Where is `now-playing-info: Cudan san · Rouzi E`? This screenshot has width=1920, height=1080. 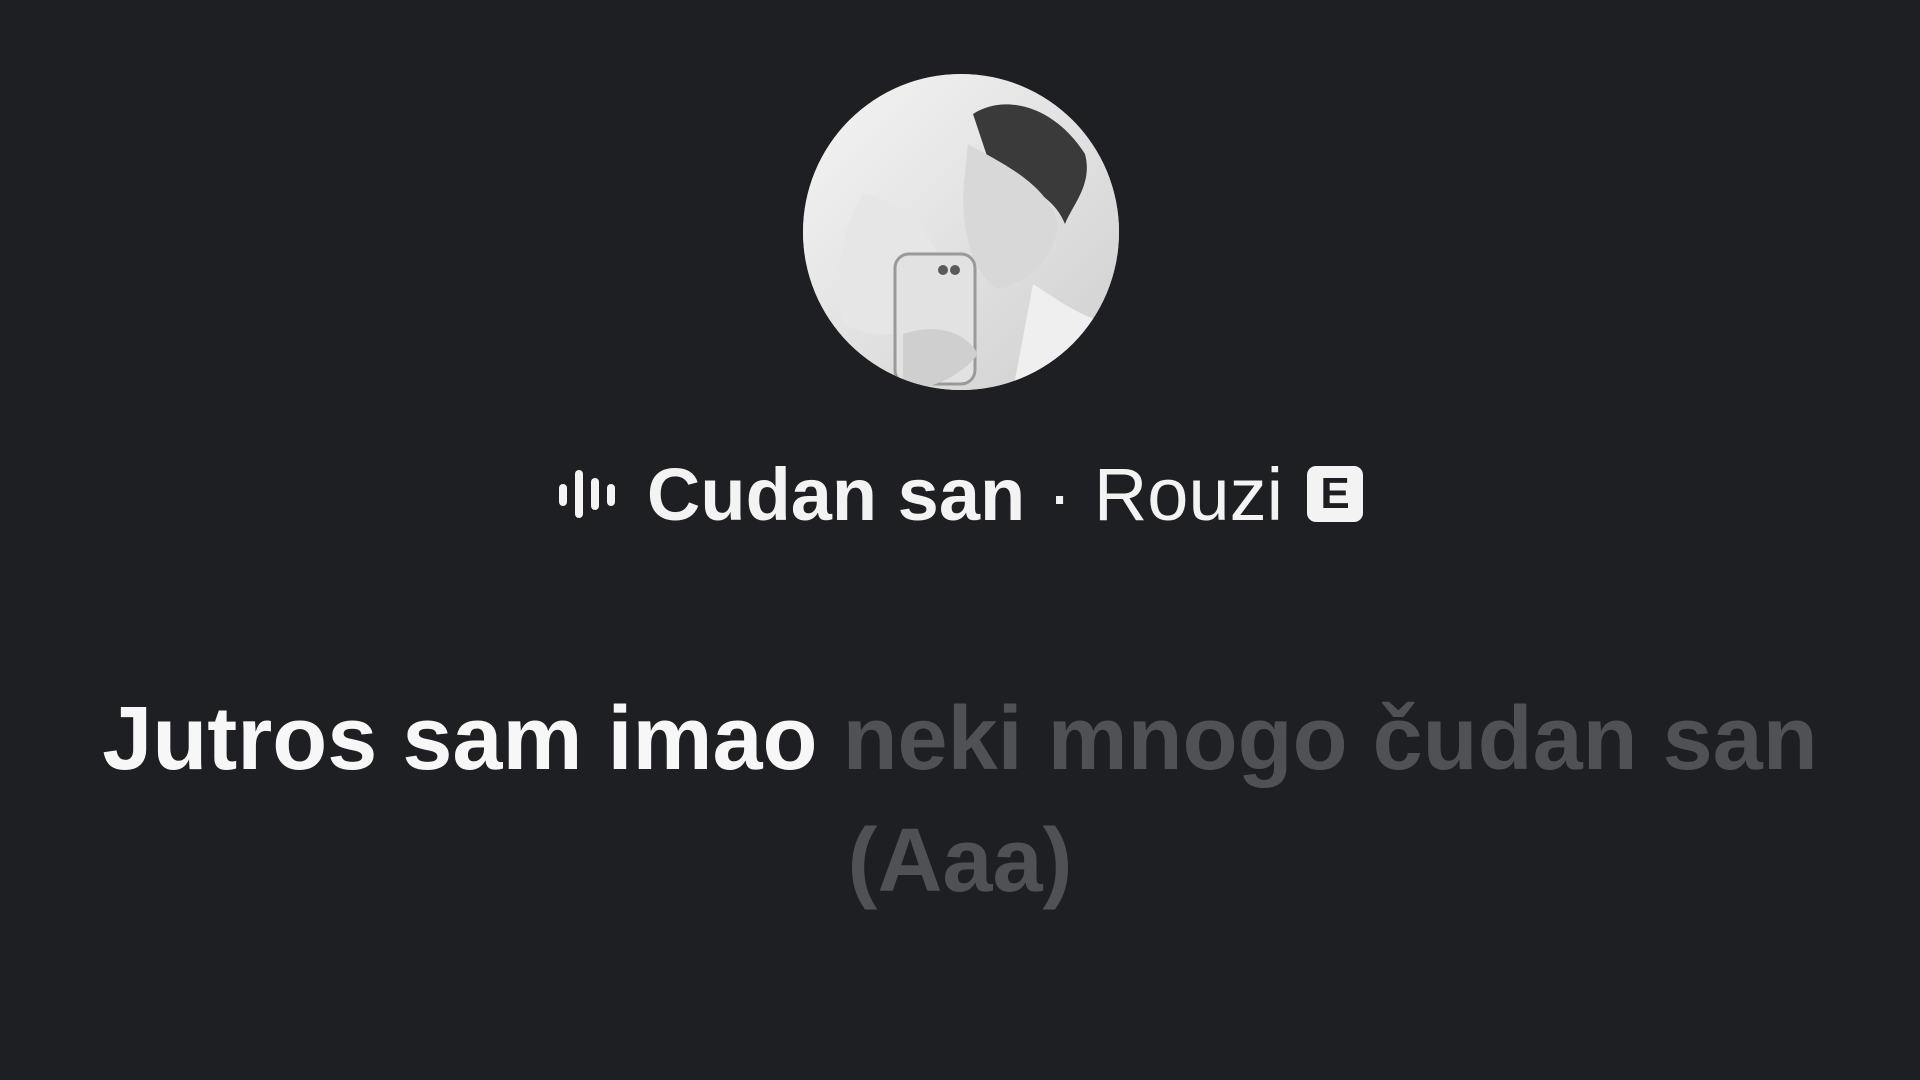
now-playing-info: Cudan san · Rouzi E is located at coordinates (960, 494).